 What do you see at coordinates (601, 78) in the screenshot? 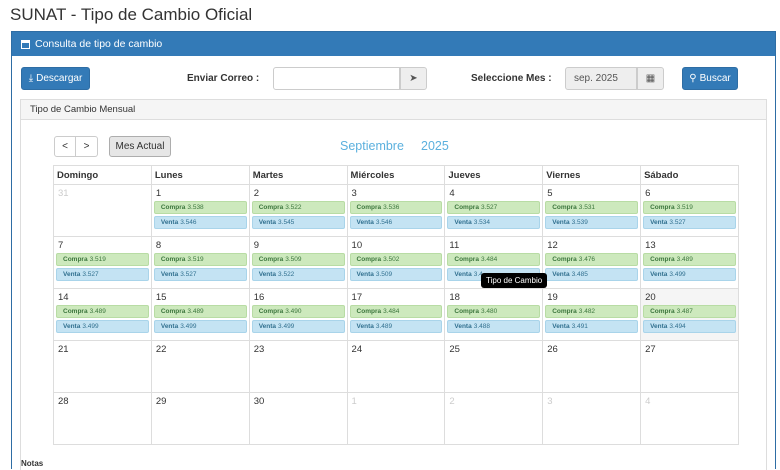
I see `month-input: sep. 2025` at bounding box center [601, 78].